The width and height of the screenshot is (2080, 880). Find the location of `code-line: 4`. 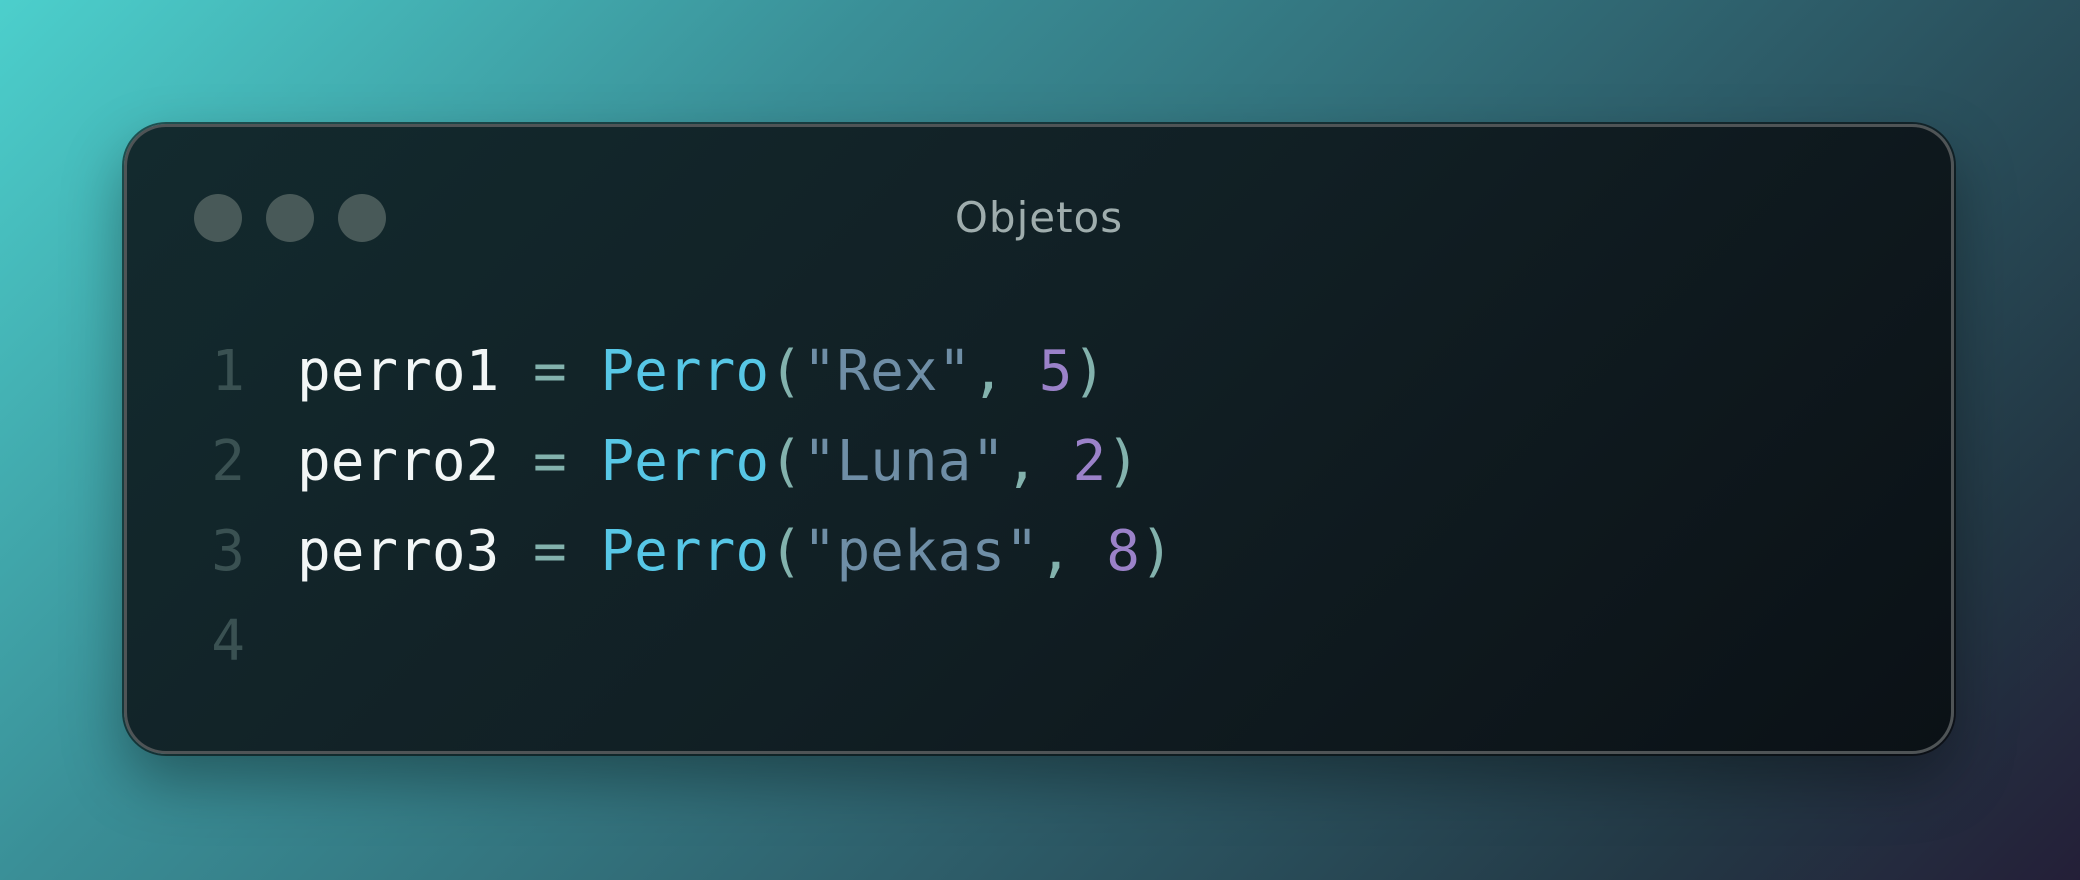

code-line: 4 is located at coordinates (684, 642).